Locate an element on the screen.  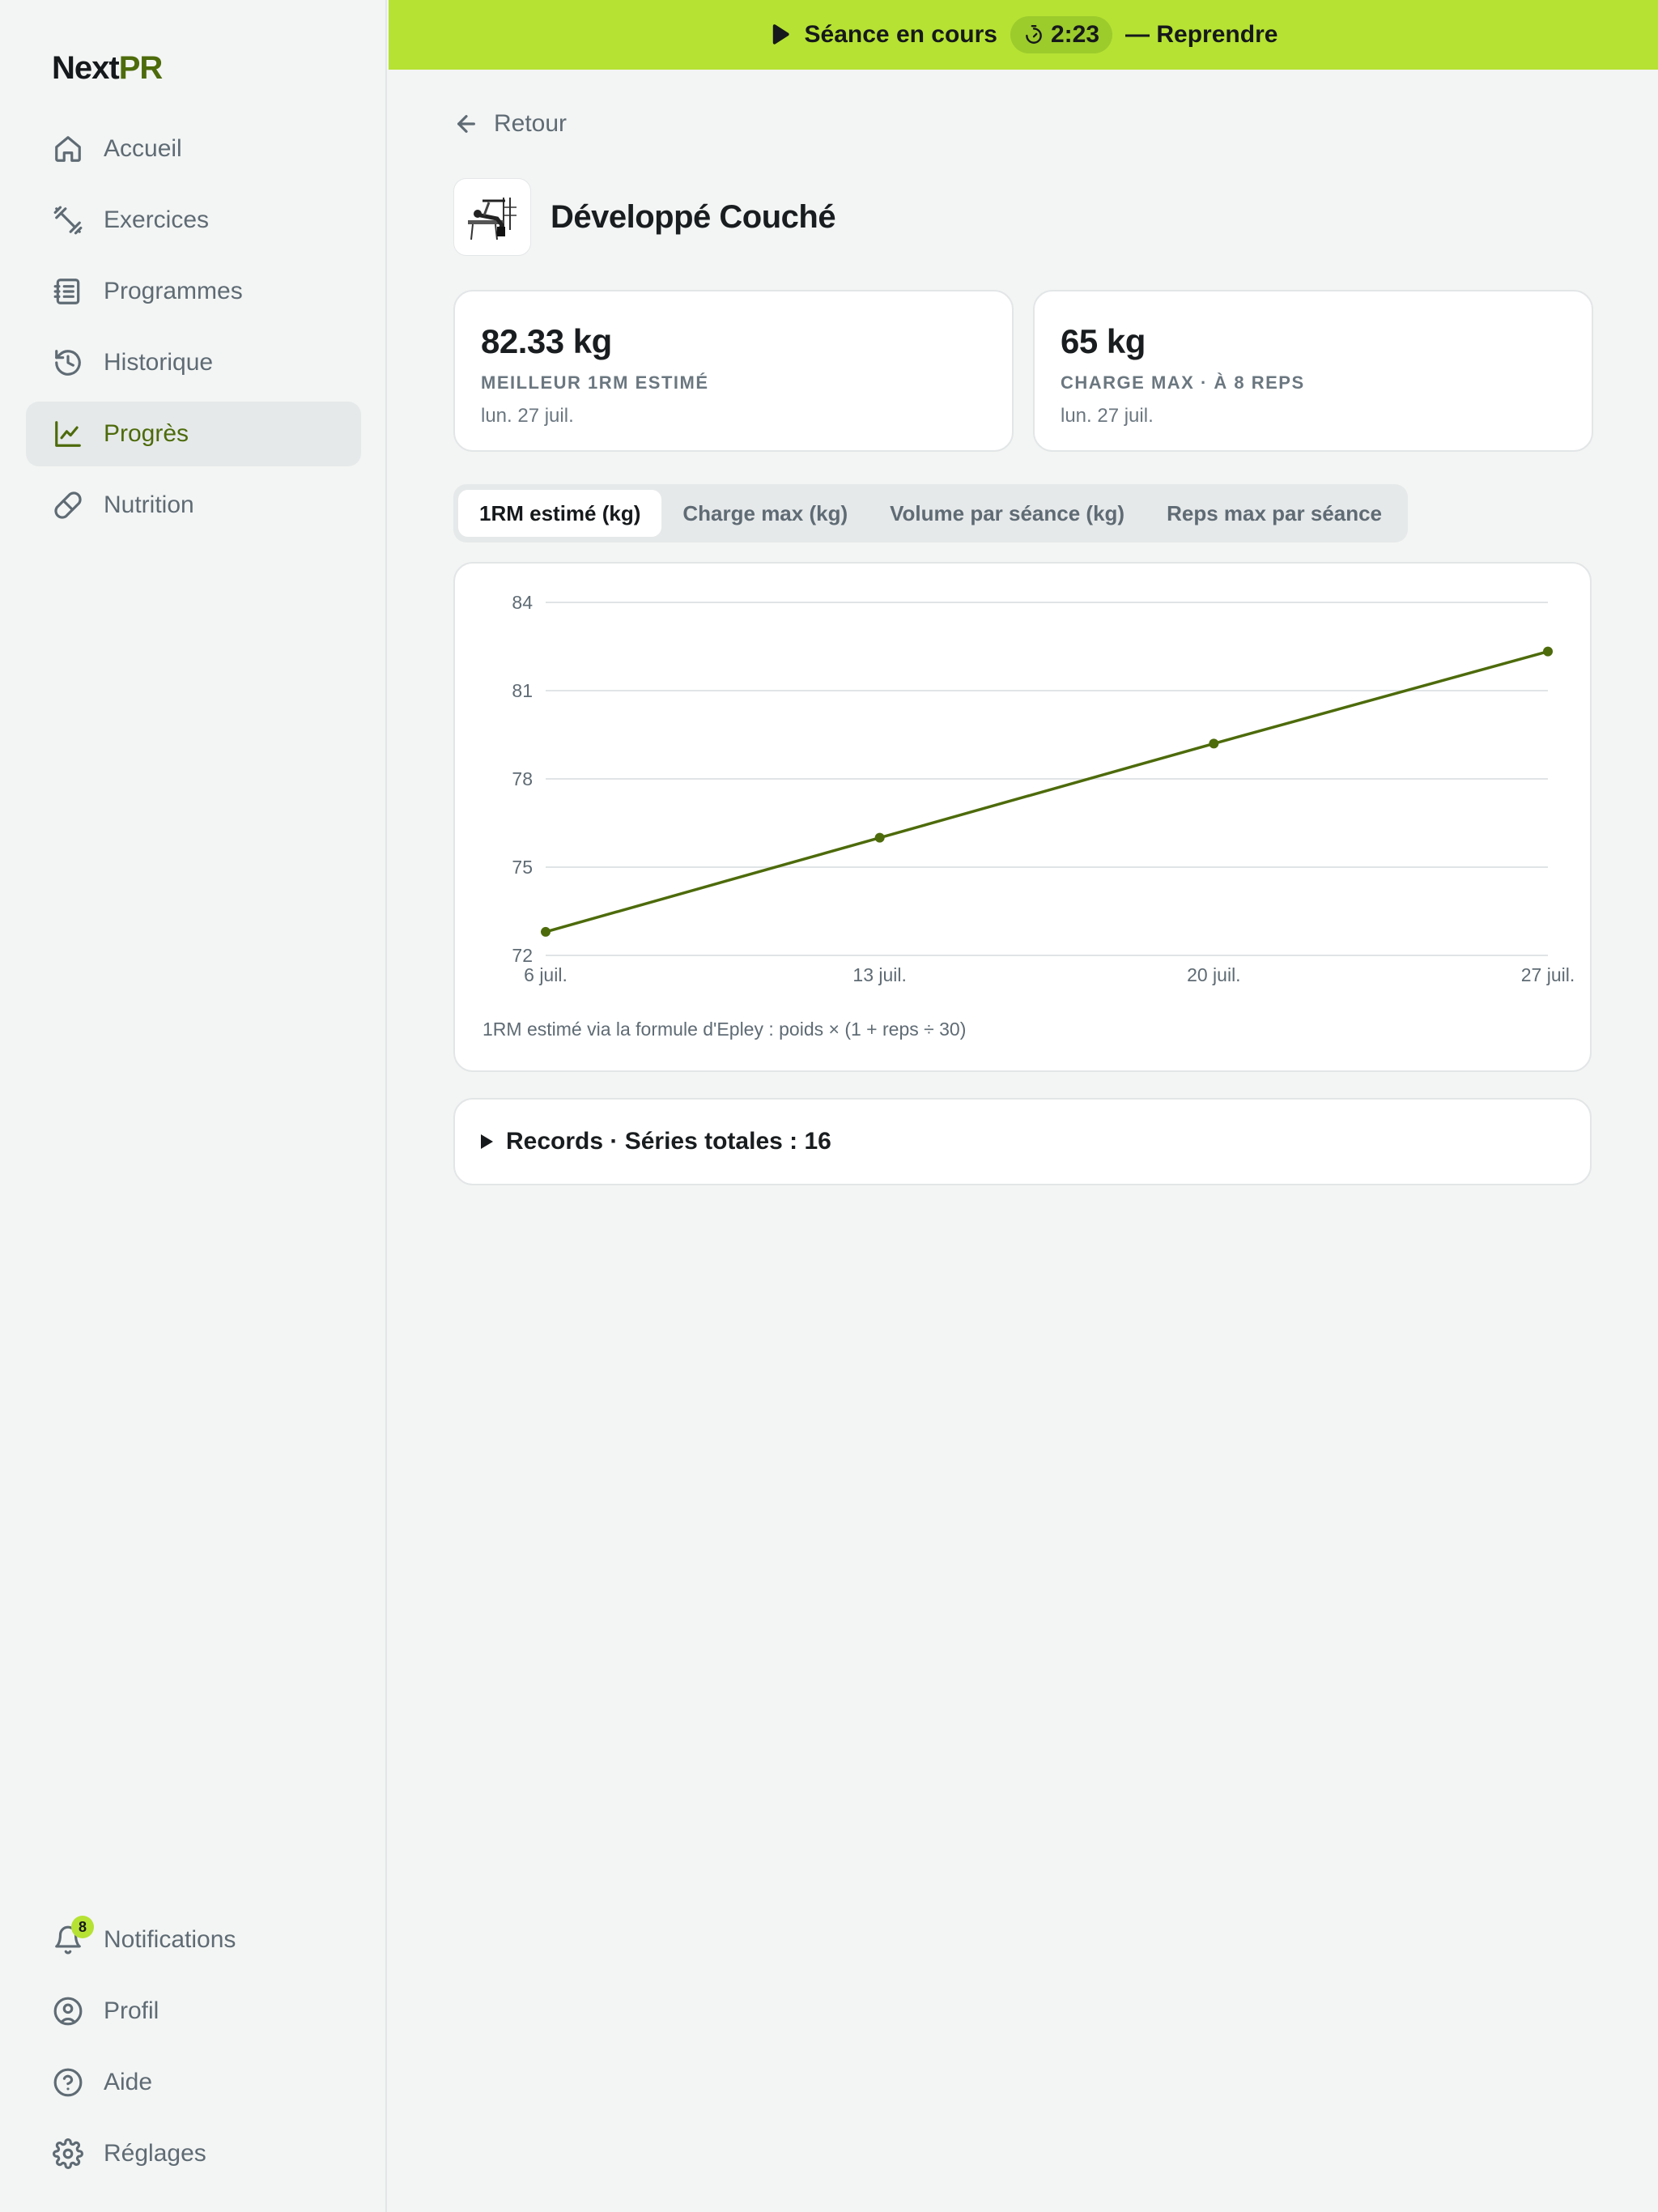
sidebar-item-reglages: Réglages is located at coordinates (193, 2153).